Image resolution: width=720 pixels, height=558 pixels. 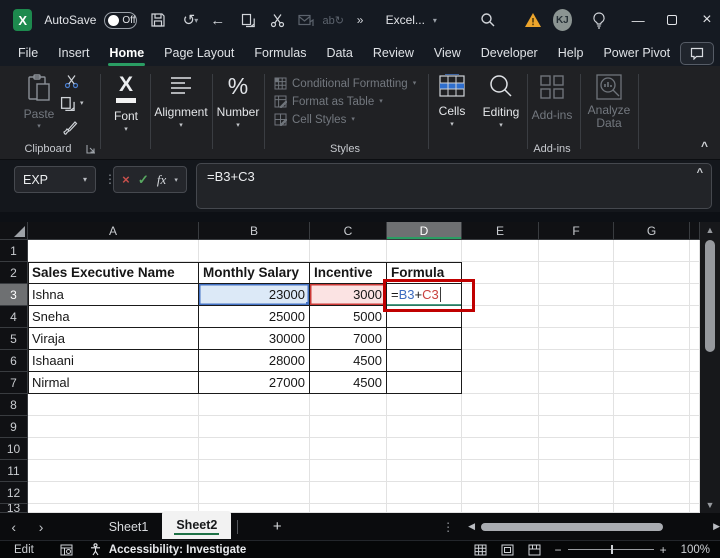 What do you see at coordinates (113, 251) in the screenshot?
I see `cell-A1` at bounding box center [113, 251].